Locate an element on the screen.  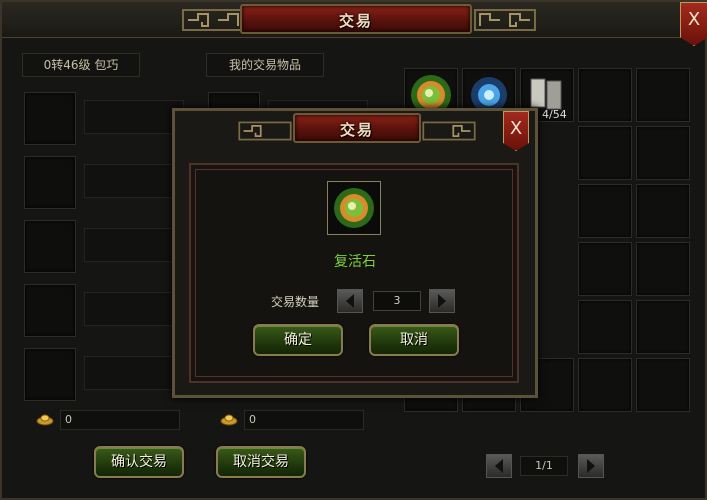
window-close-button: X is located at coordinates (693, 24).